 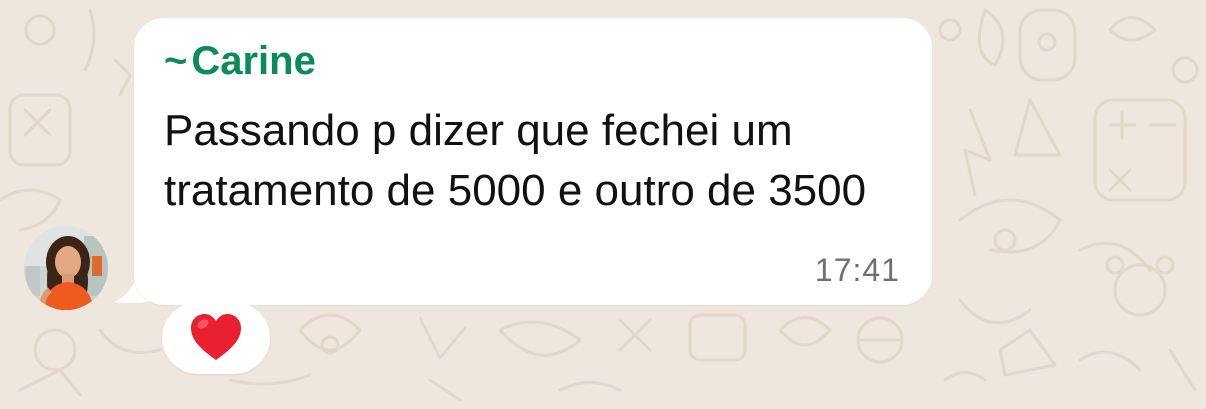 I want to click on sender-name-label: Carine, so click(x=253, y=61).